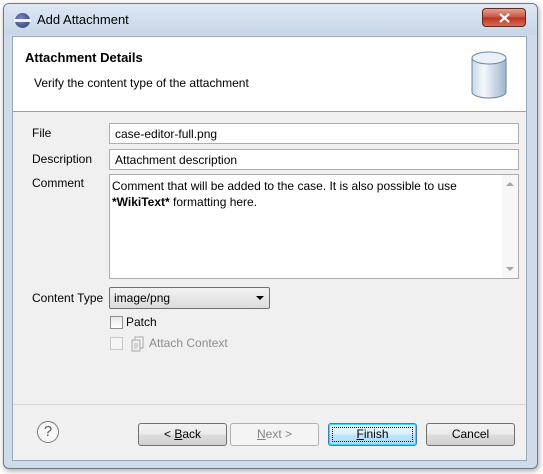 This screenshot has width=543, height=474. What do you see at coordinates (489, 75) in the screenshot?
I see `database-icon` at bounding box center [489, 75].